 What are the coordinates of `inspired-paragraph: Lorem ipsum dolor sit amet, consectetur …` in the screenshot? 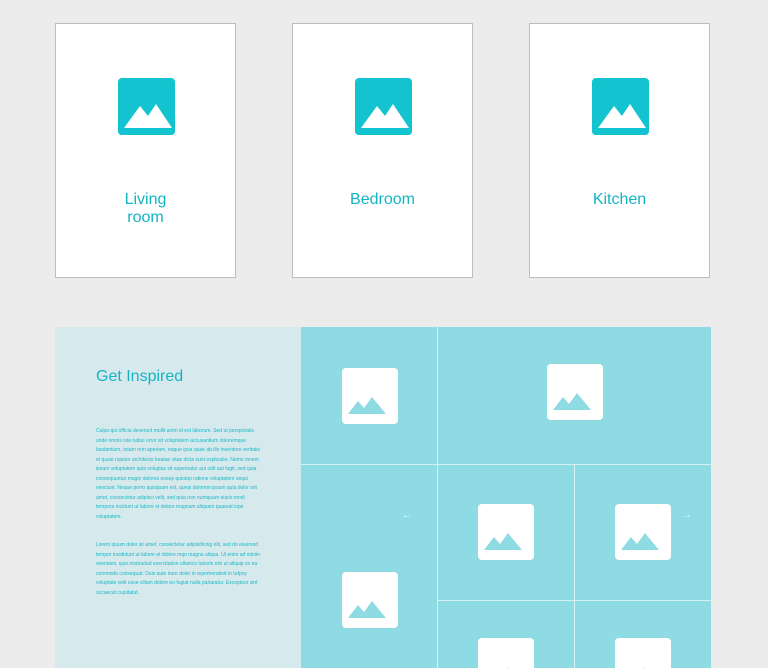 It's located at (178, 569).